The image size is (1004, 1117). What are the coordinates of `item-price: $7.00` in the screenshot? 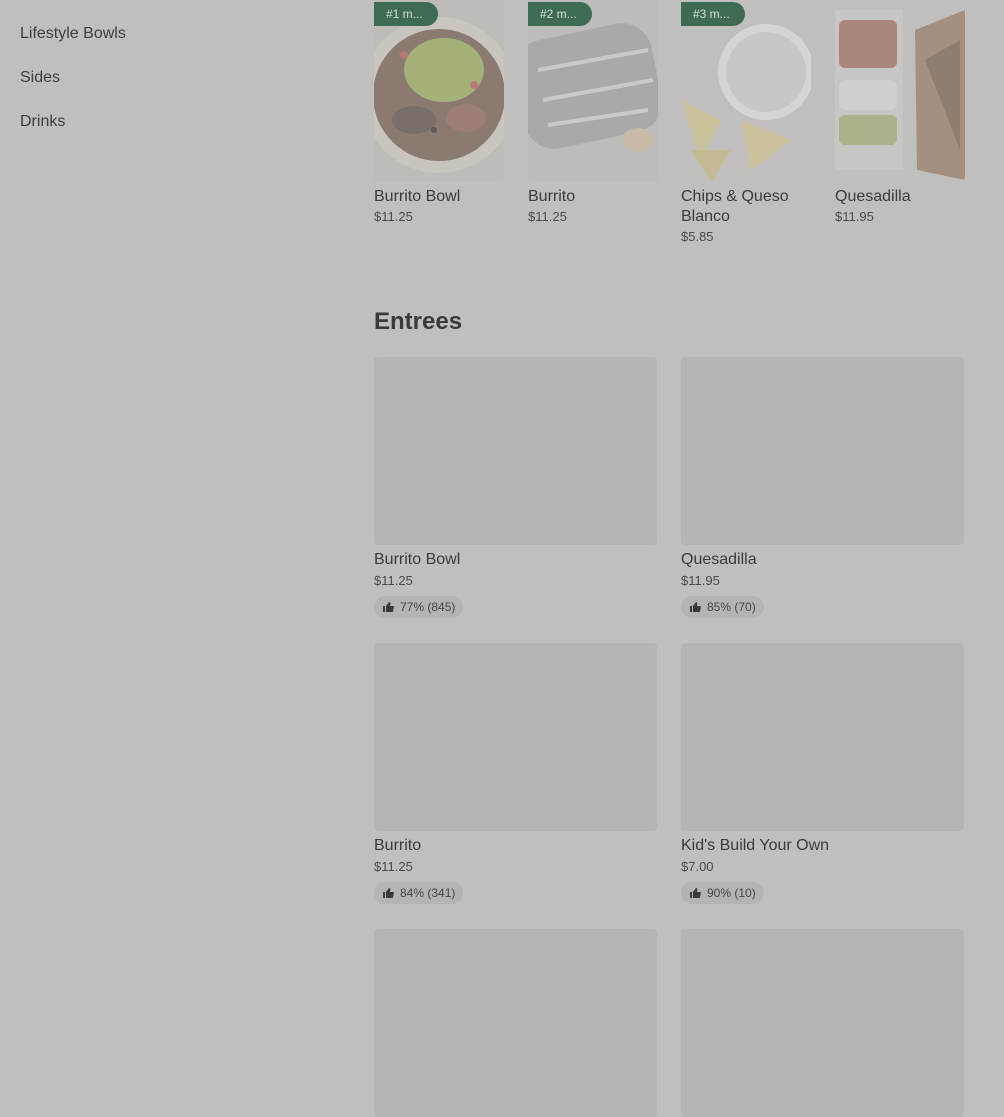 It's located at (697, 866).